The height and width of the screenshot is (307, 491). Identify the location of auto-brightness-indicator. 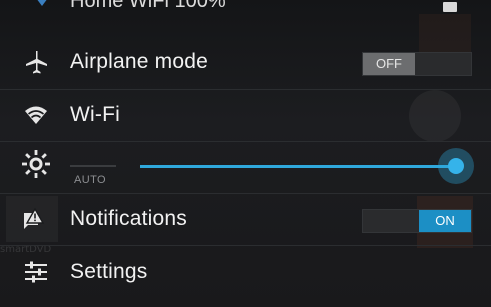
(93, 166).